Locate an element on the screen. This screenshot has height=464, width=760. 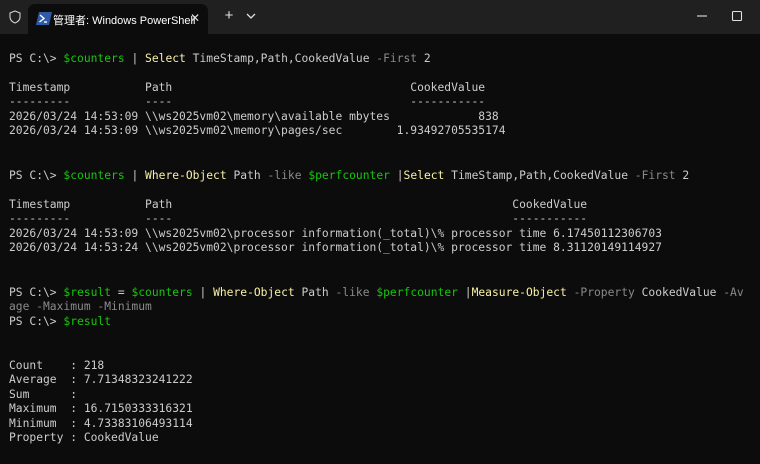
result-line: Maximum : 16.7150333316321 is located at coordinates (101, 408).